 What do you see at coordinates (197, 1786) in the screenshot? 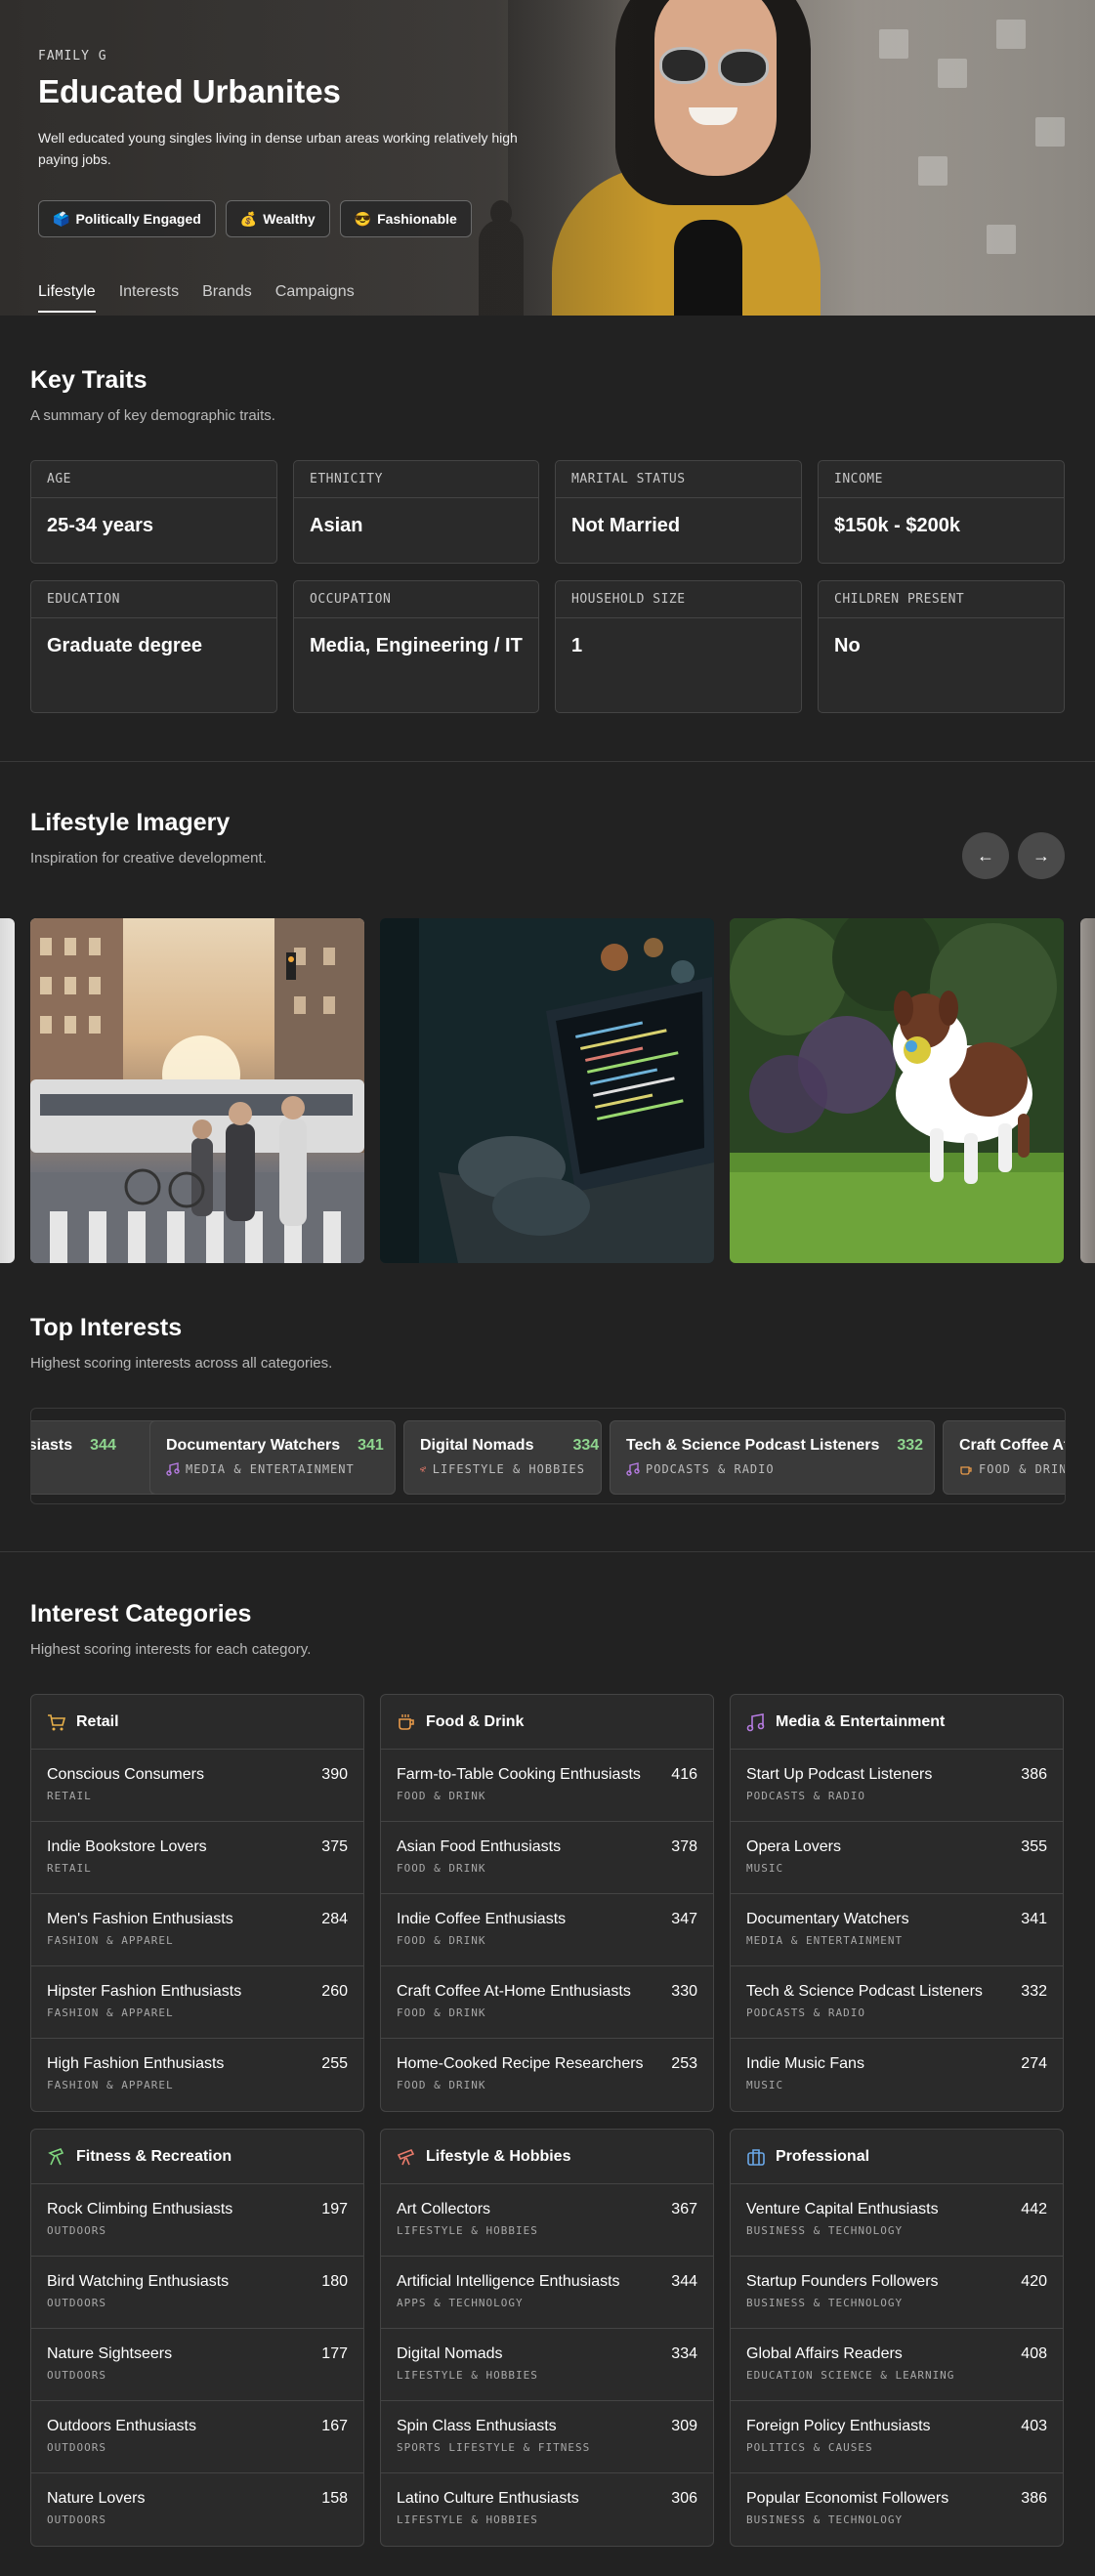
I see `interest-row: Conscious Consumers RETAIL 390` at bounding box center [197, 1786].